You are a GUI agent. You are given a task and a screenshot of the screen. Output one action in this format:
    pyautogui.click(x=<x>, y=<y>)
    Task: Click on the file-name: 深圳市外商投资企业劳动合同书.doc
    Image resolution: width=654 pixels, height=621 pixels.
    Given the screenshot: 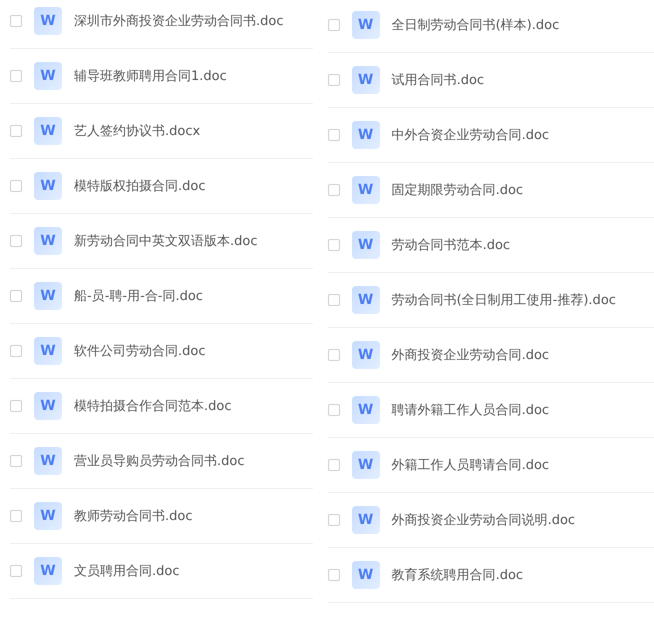 What is the action you would take?
    pyautogui.click(x=179, y=21)
    